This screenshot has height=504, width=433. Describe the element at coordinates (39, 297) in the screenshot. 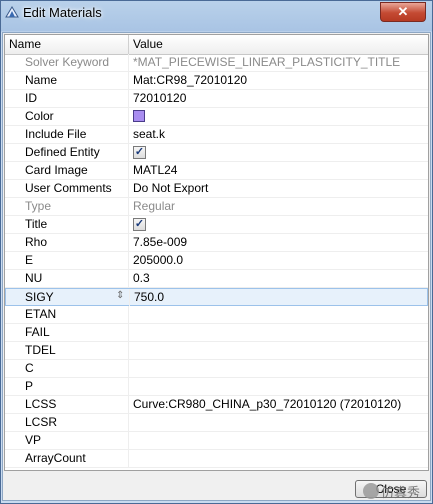

I see `property-name: SIGY` at that location.